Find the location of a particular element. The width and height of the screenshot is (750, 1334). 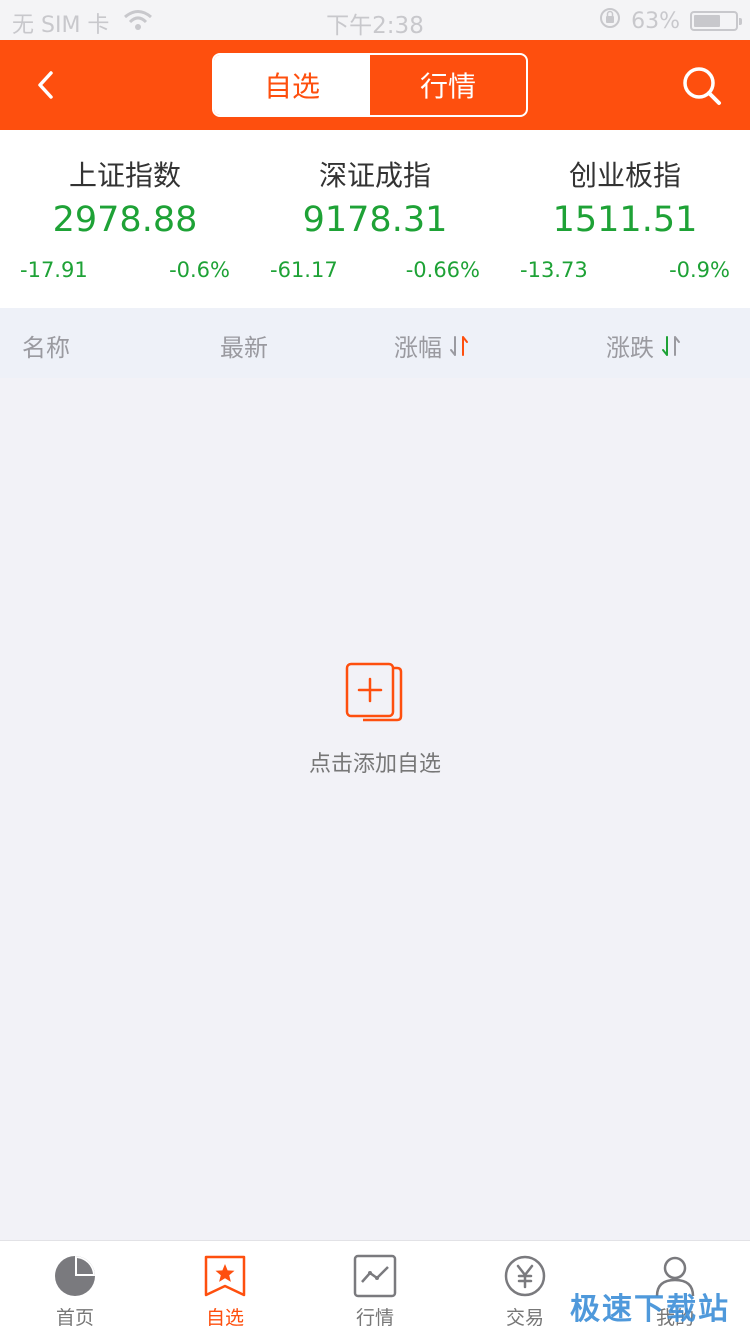

tab-watchlist-bottom: 自选 is located at coordinates (225, 1287).